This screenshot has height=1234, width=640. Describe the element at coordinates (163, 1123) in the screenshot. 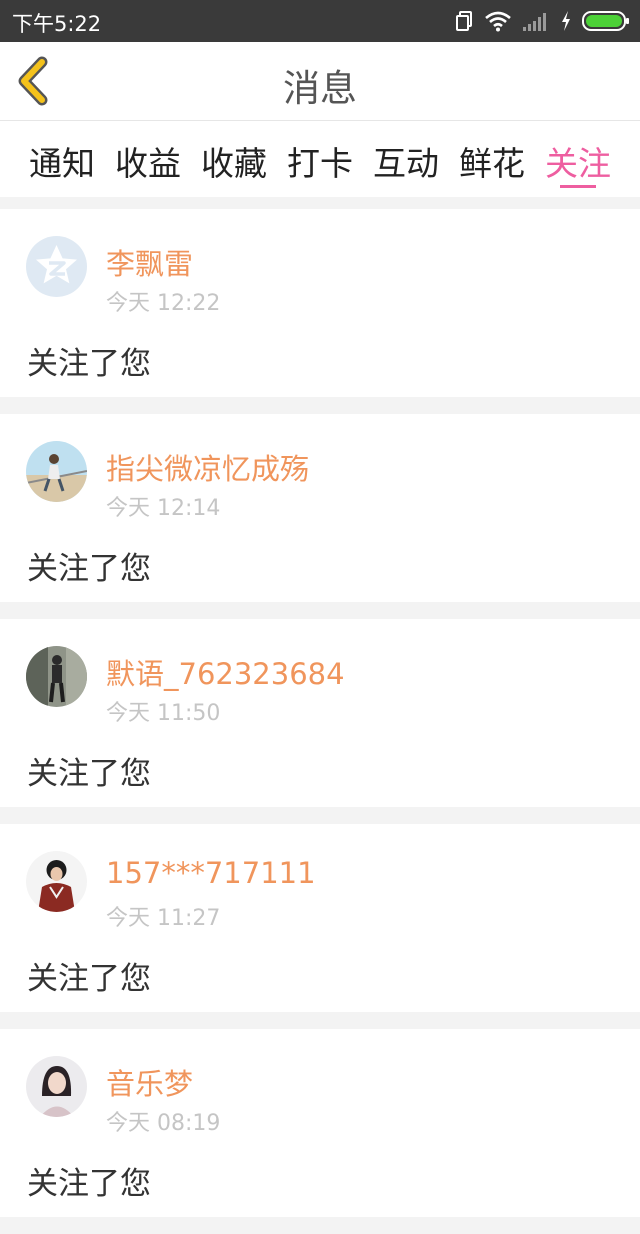

I see `message-time: 今天 08:19` at that location.